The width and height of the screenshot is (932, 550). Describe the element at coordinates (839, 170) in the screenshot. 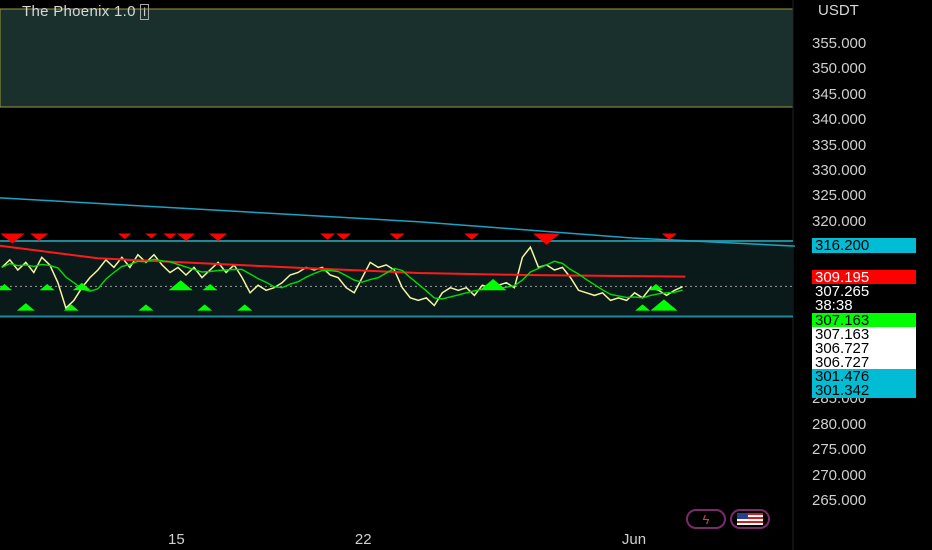

I see `y-tick-label: 330.000` at that location.